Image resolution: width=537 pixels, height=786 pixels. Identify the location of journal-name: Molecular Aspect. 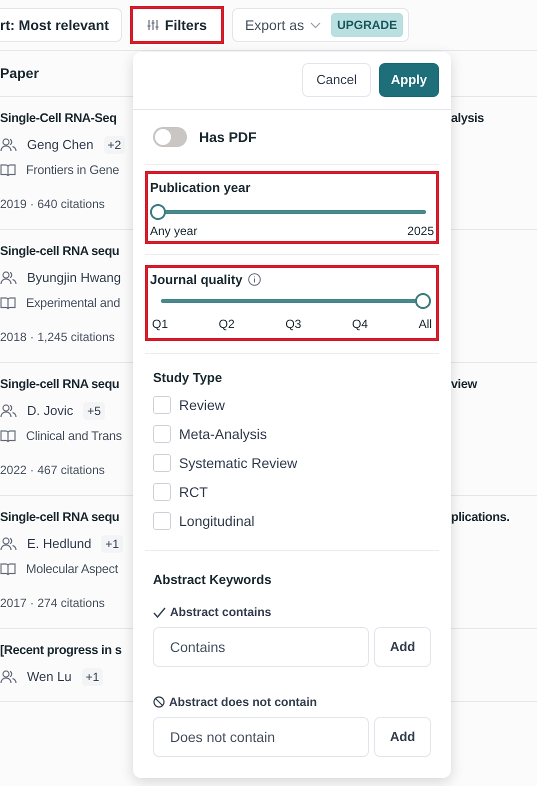
(72, 569).